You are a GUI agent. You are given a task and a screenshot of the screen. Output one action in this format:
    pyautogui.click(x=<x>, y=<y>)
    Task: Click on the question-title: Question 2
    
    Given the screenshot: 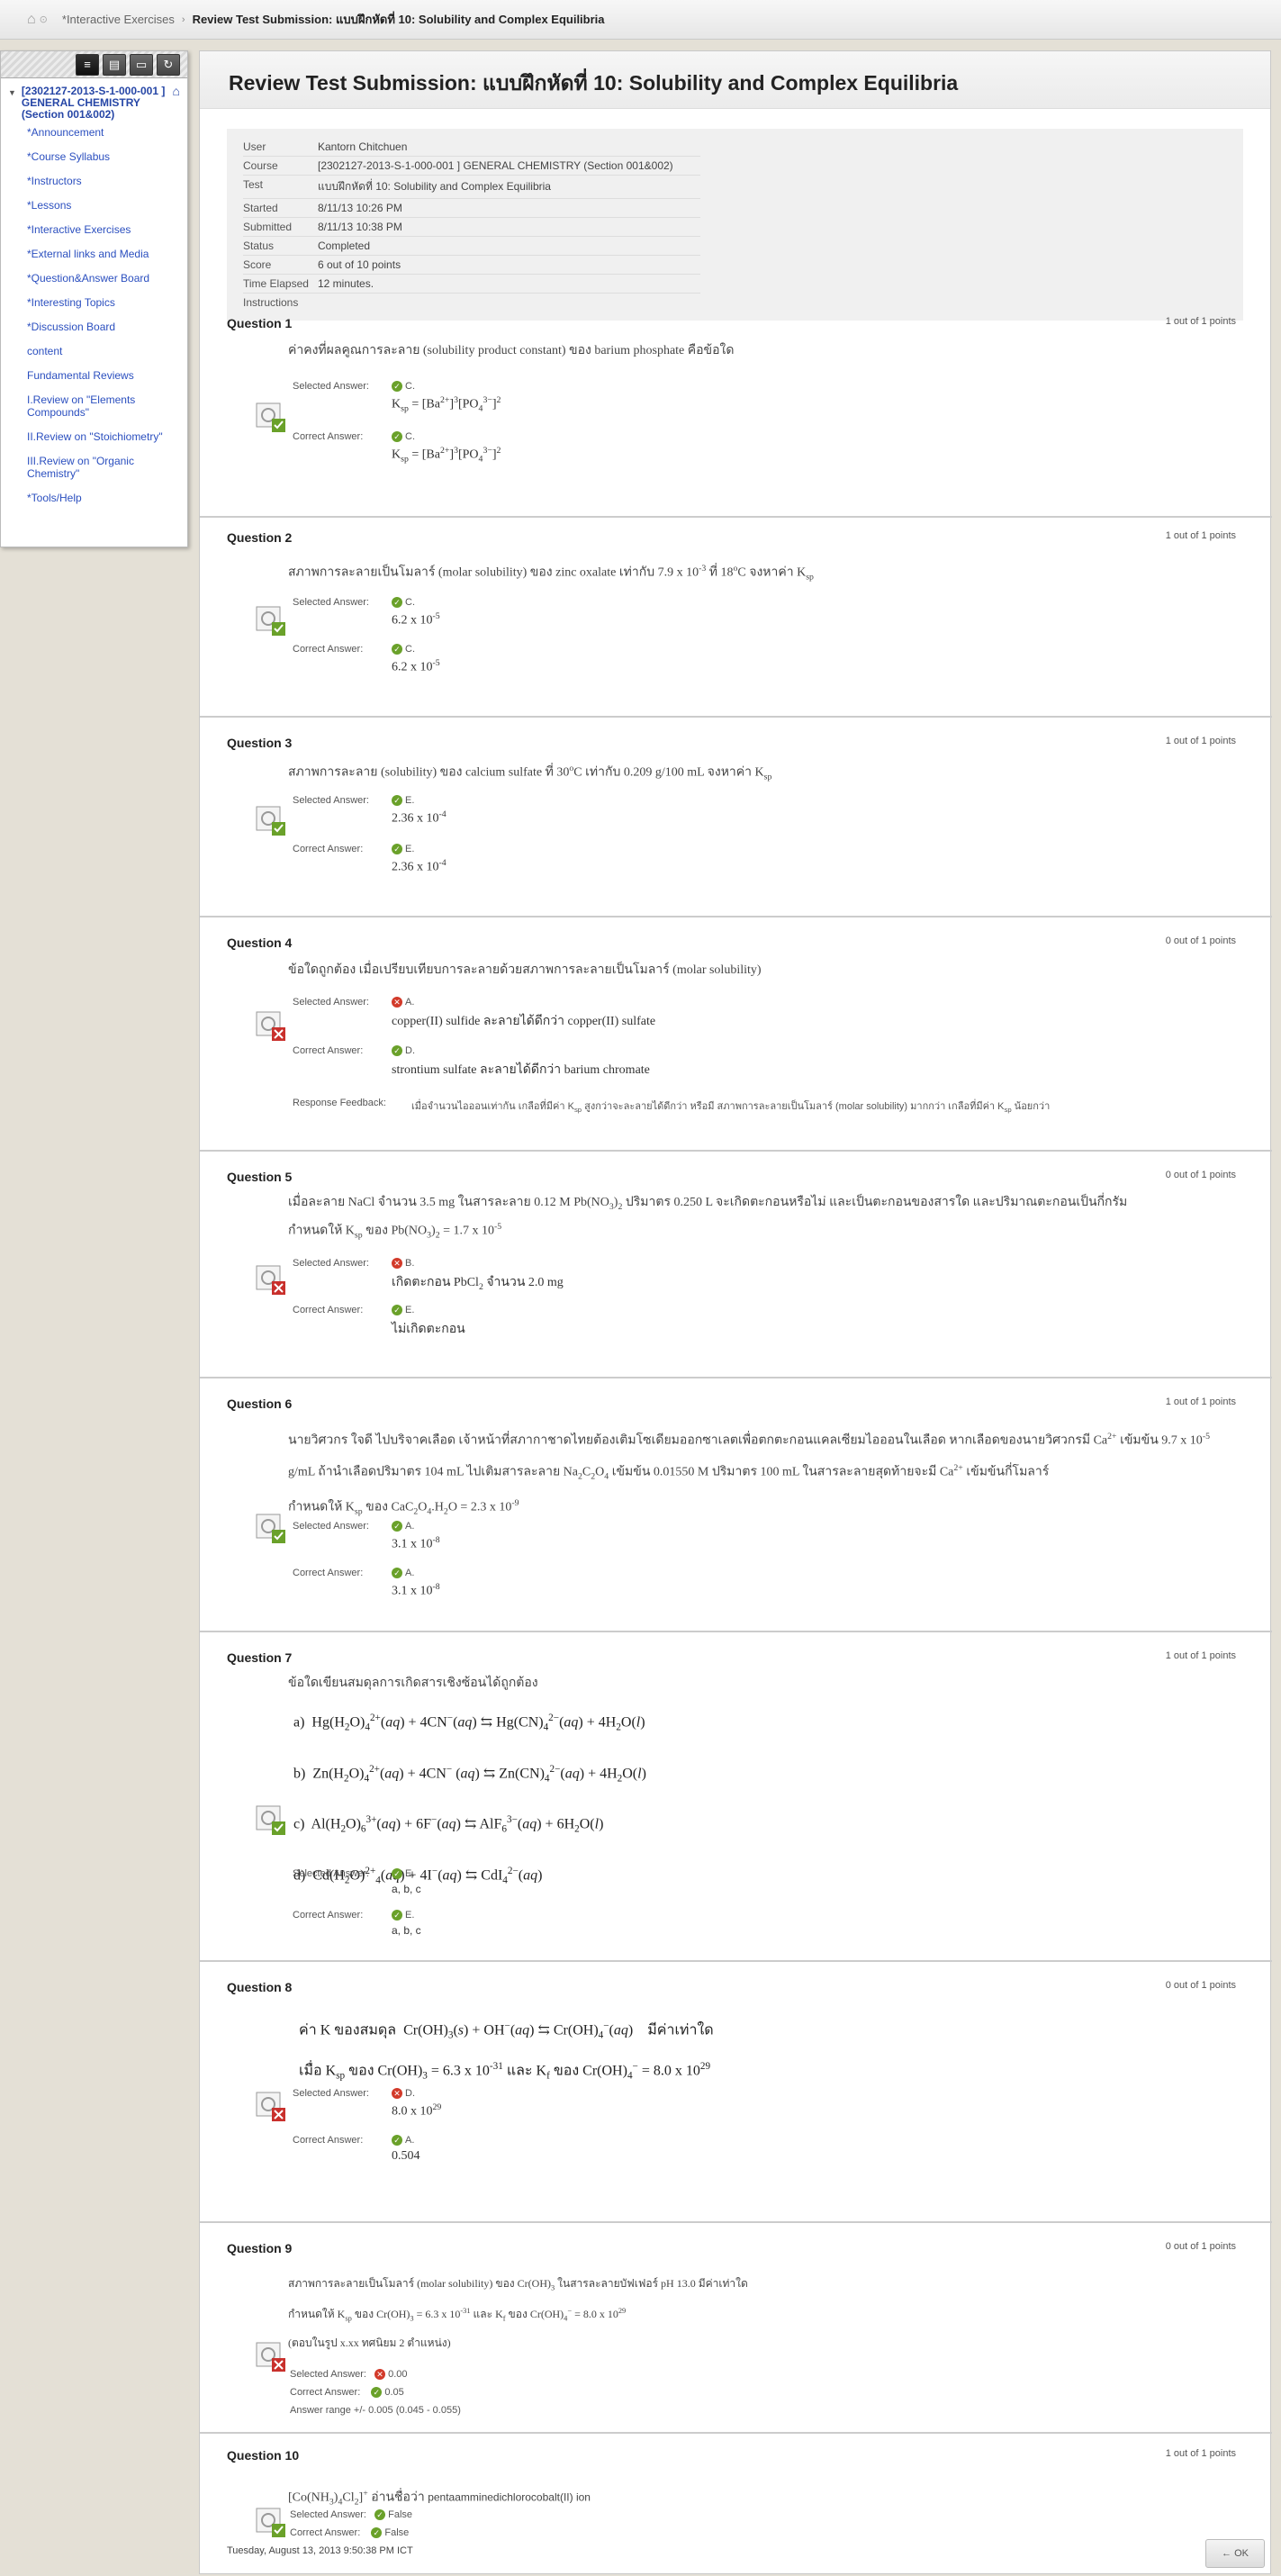 What is the action you would take?
    pyautogui.click(x=260, y=537)
    